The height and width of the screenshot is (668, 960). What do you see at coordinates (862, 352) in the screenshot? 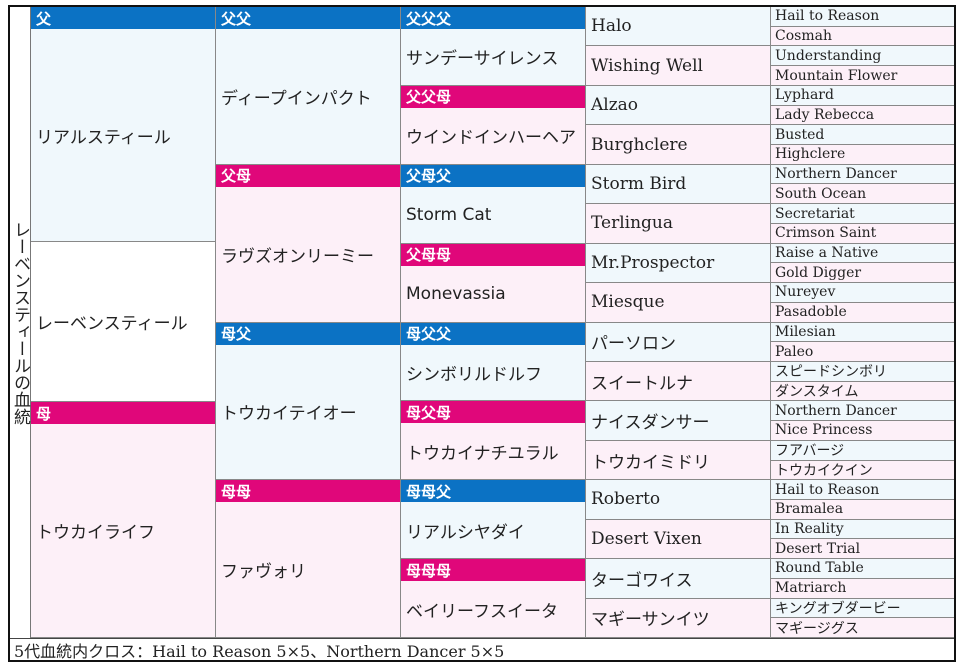
I see `gen5-cell: Paleo` at bounding box center [862, 352].